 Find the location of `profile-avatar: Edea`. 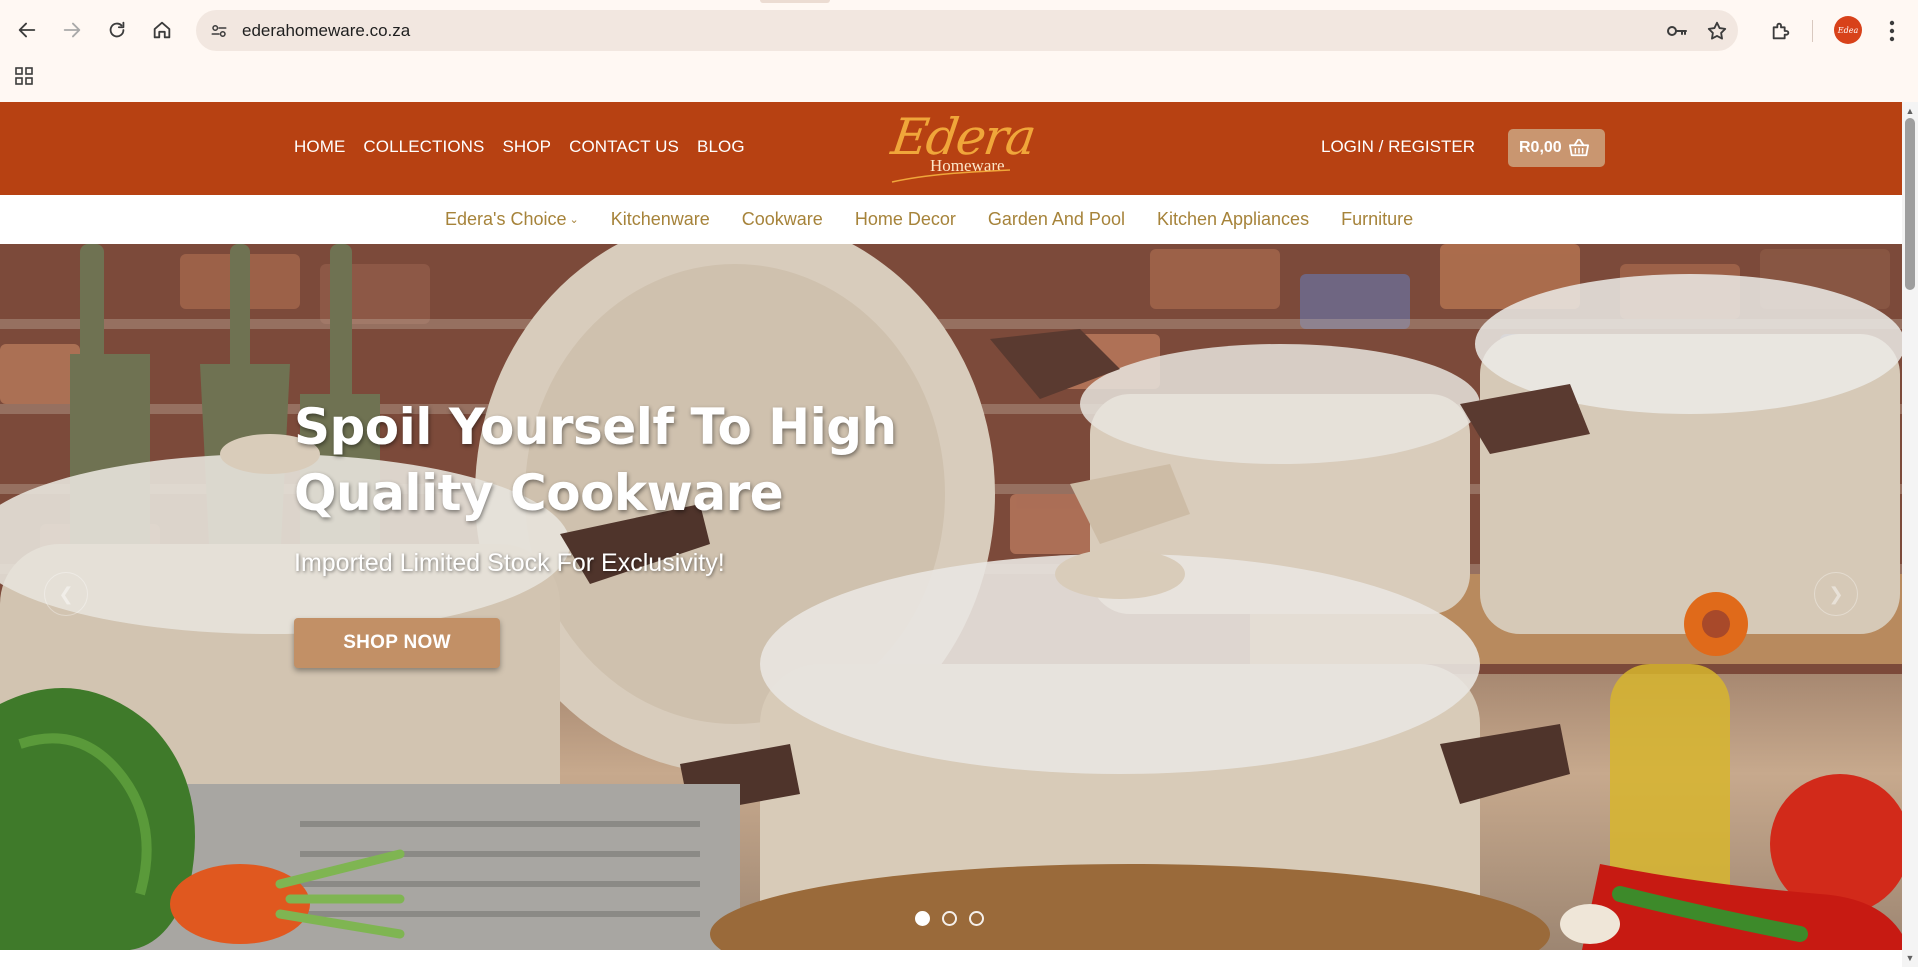

profile-avatar: Edea is located at coordinates (1848, 30).